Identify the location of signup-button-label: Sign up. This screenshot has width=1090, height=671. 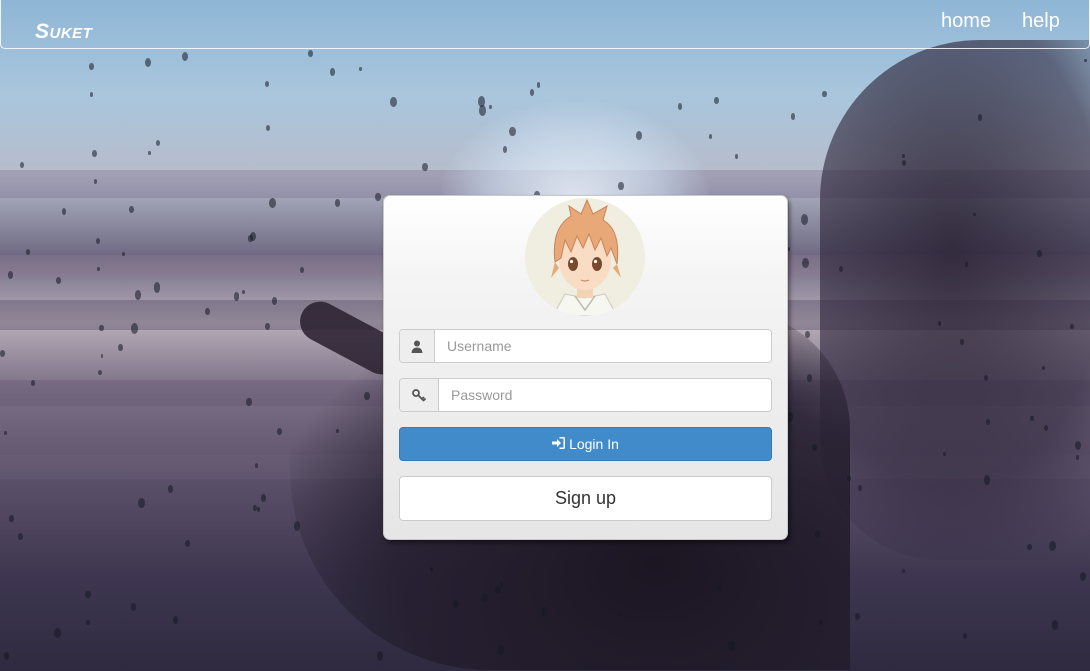
(585, 498).